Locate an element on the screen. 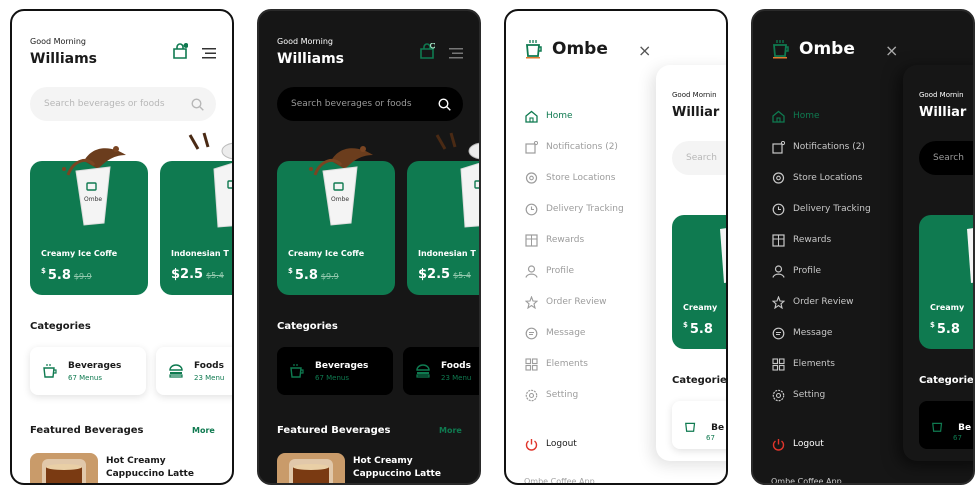 The image size is (979, 493). user-icon is located at coordinates (778, 271).